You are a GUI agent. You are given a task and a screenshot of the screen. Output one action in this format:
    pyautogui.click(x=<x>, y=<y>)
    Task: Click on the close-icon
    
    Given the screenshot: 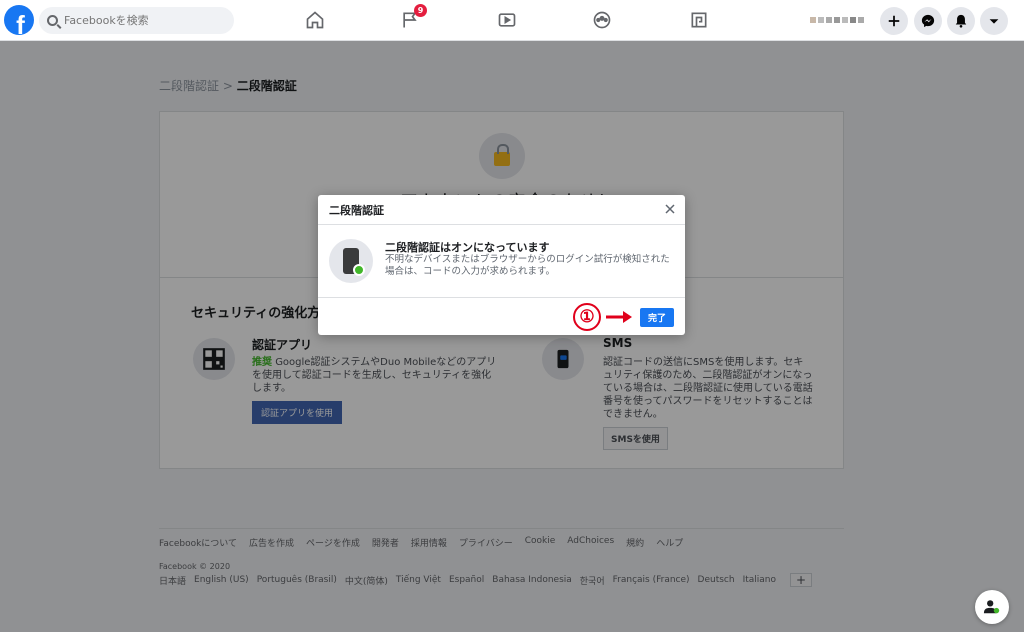 What is the action you would take?
    pyautogui.click(x=670, y=209)
    